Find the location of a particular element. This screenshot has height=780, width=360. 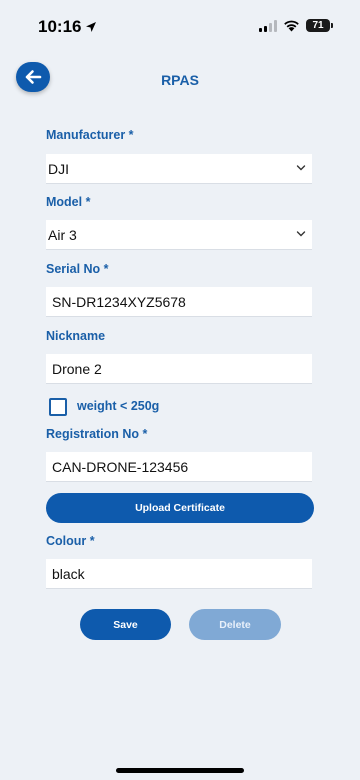

wifi-icon is located at coordinates (291, 26).